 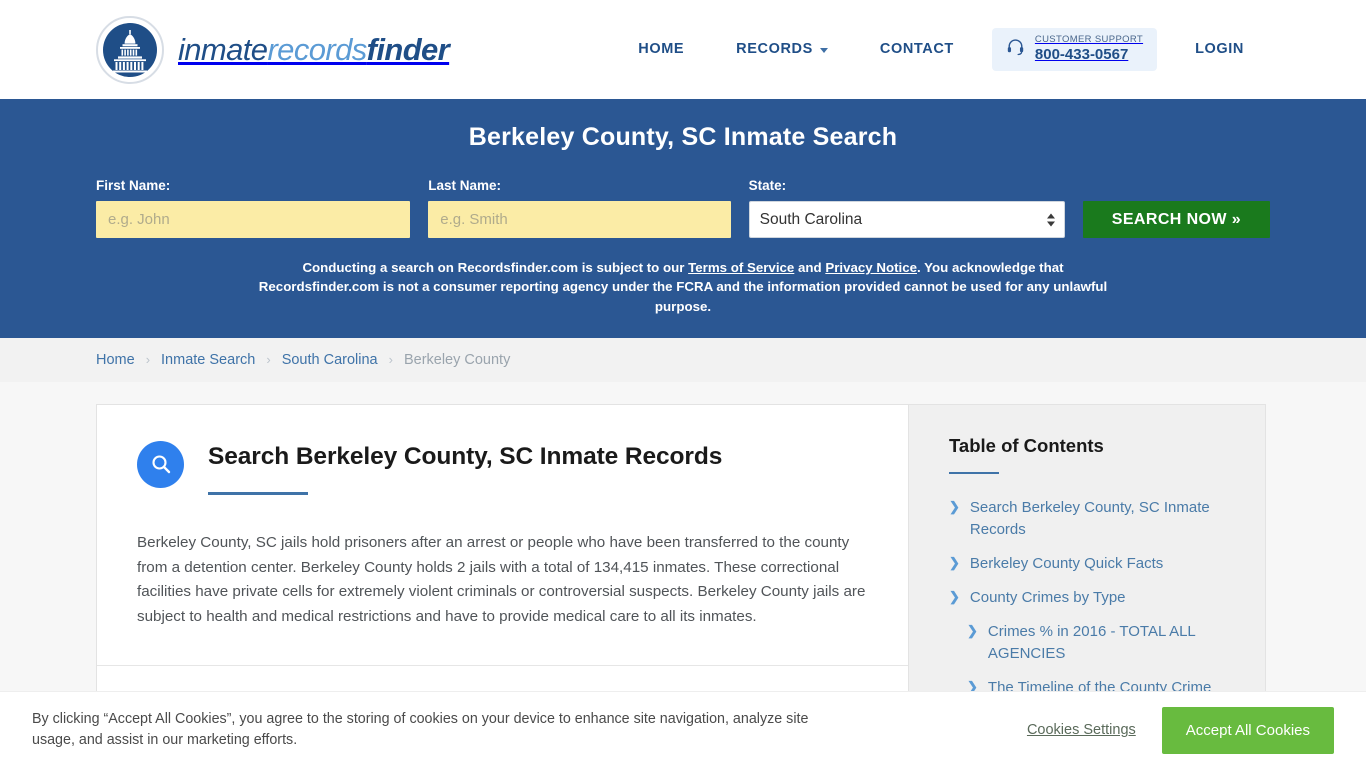 I want to click on customer-support-button: CUSTOMER SUPPORT 800-433-0567, so click(x=1074, y=49).